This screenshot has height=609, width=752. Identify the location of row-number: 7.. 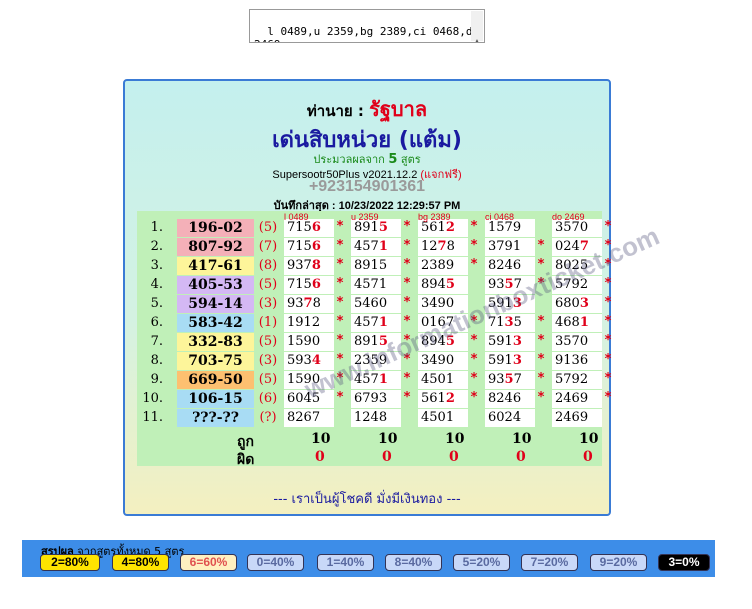
(156, 341).